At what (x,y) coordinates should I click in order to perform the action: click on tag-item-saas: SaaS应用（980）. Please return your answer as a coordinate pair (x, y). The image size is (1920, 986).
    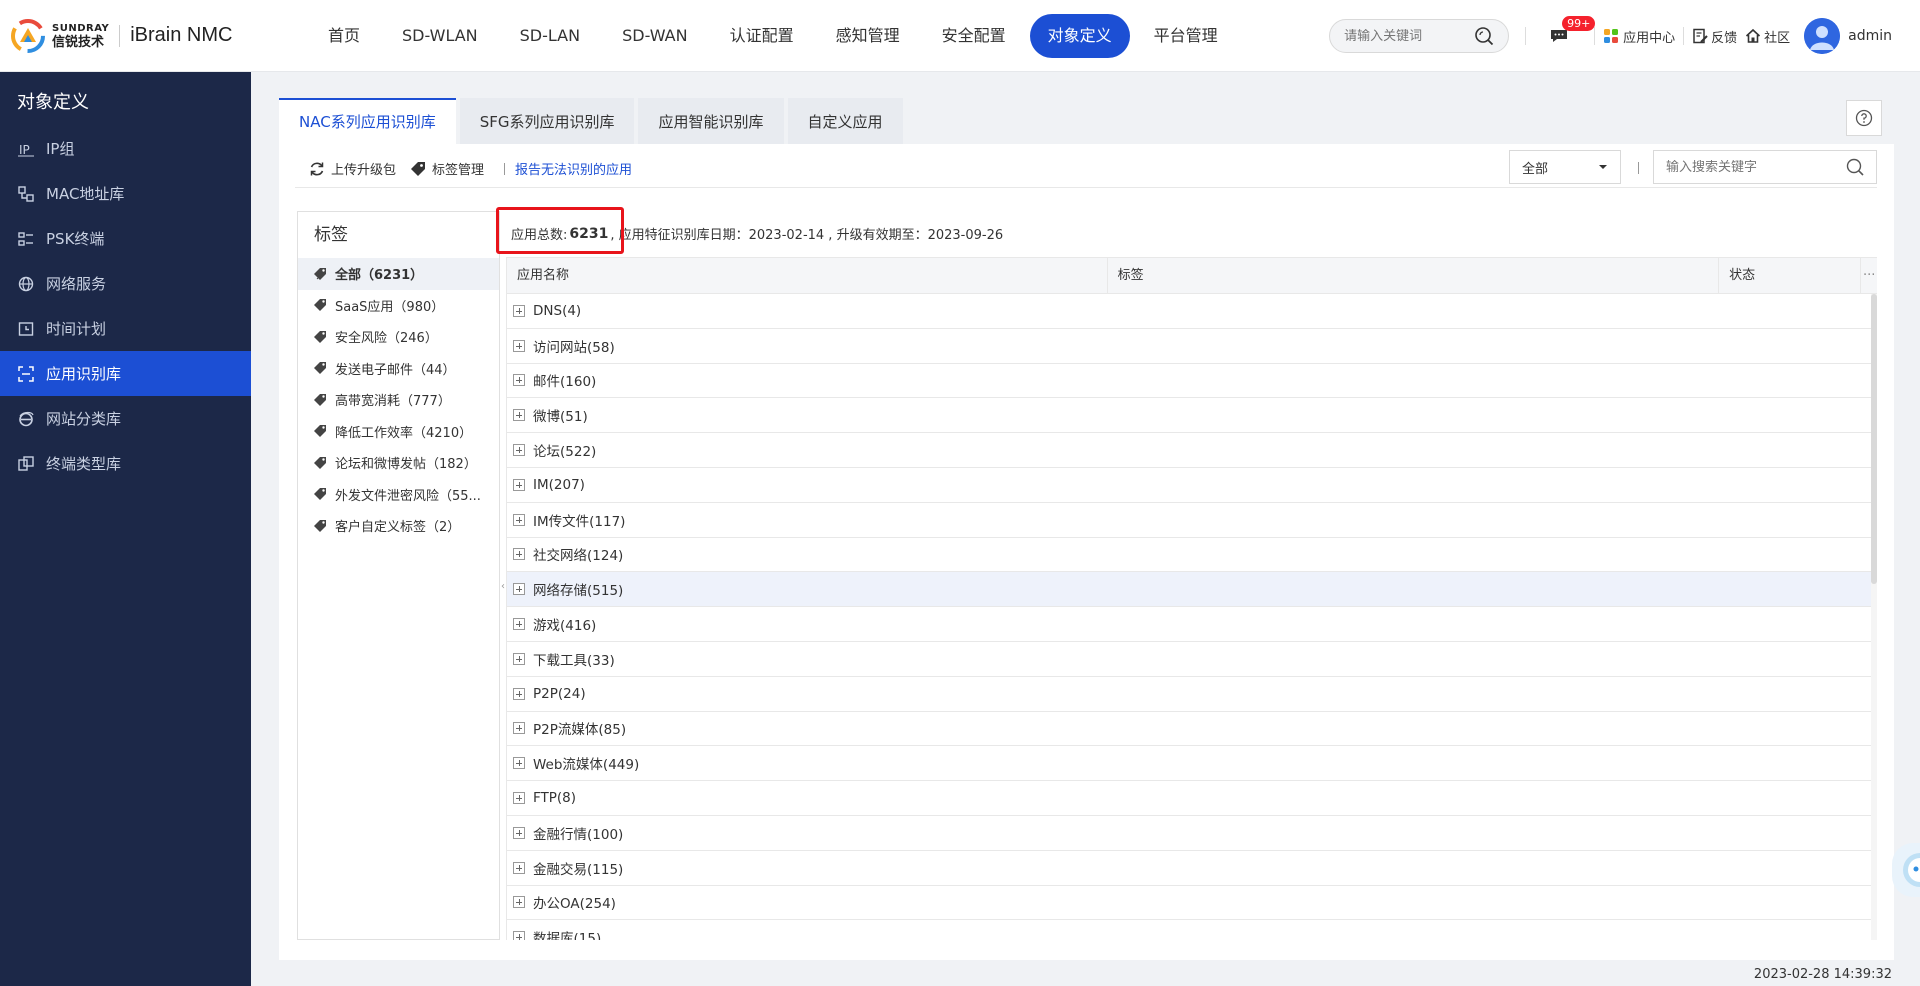
    Looking at the image, I should click on (398, 306).